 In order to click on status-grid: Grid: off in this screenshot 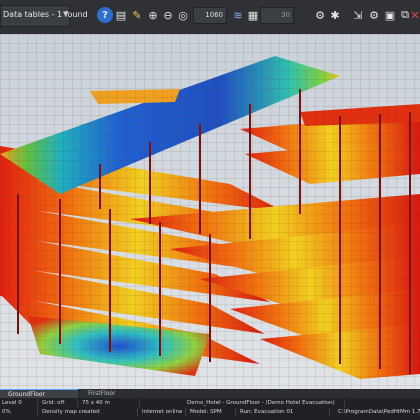, I will do `click(59, 403)`.